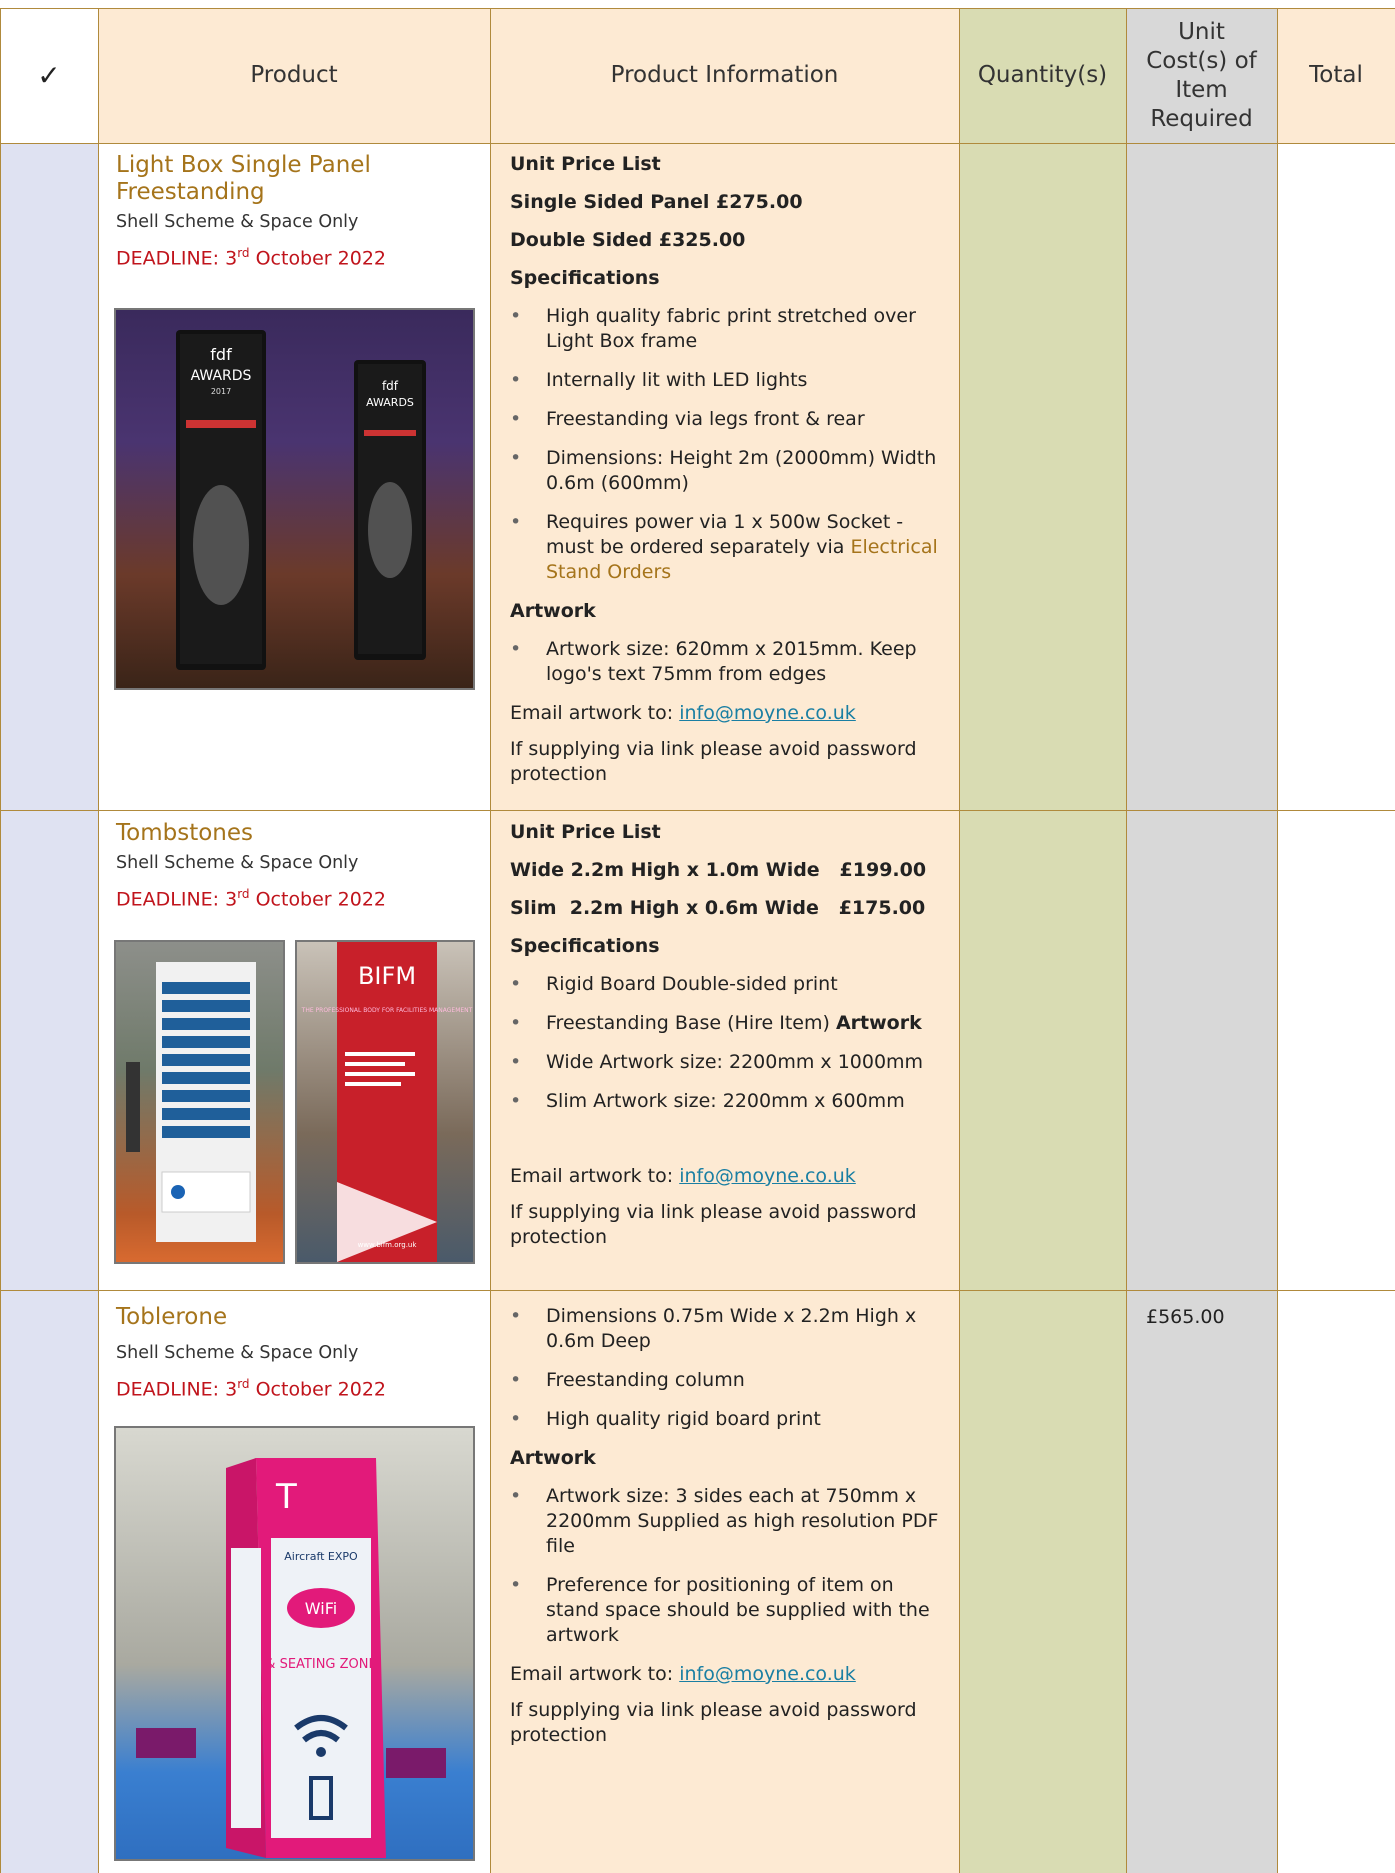 Image resolution: width=1395 pixels, height=1873 pixels. What do you see at coordinates (49, 75) in the screenshot?
I see `check-icon: ✓` at bounding box center [49, 75].